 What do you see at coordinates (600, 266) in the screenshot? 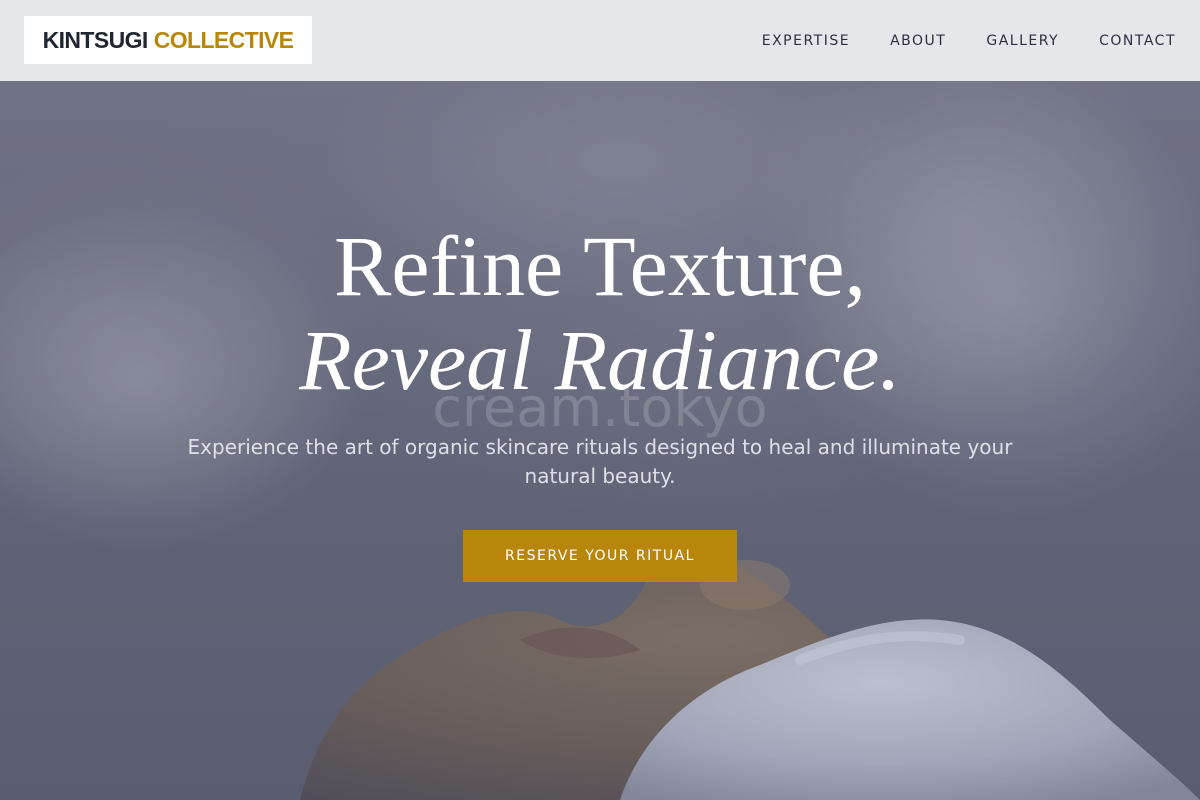
I see `hero-headline-line1: Refine Texture,` at bounding box center [600, 266].